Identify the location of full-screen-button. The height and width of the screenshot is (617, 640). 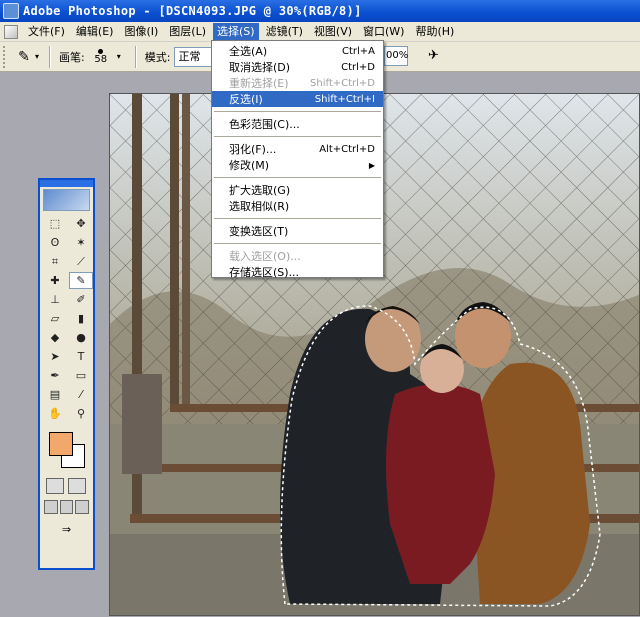
(82, 507).